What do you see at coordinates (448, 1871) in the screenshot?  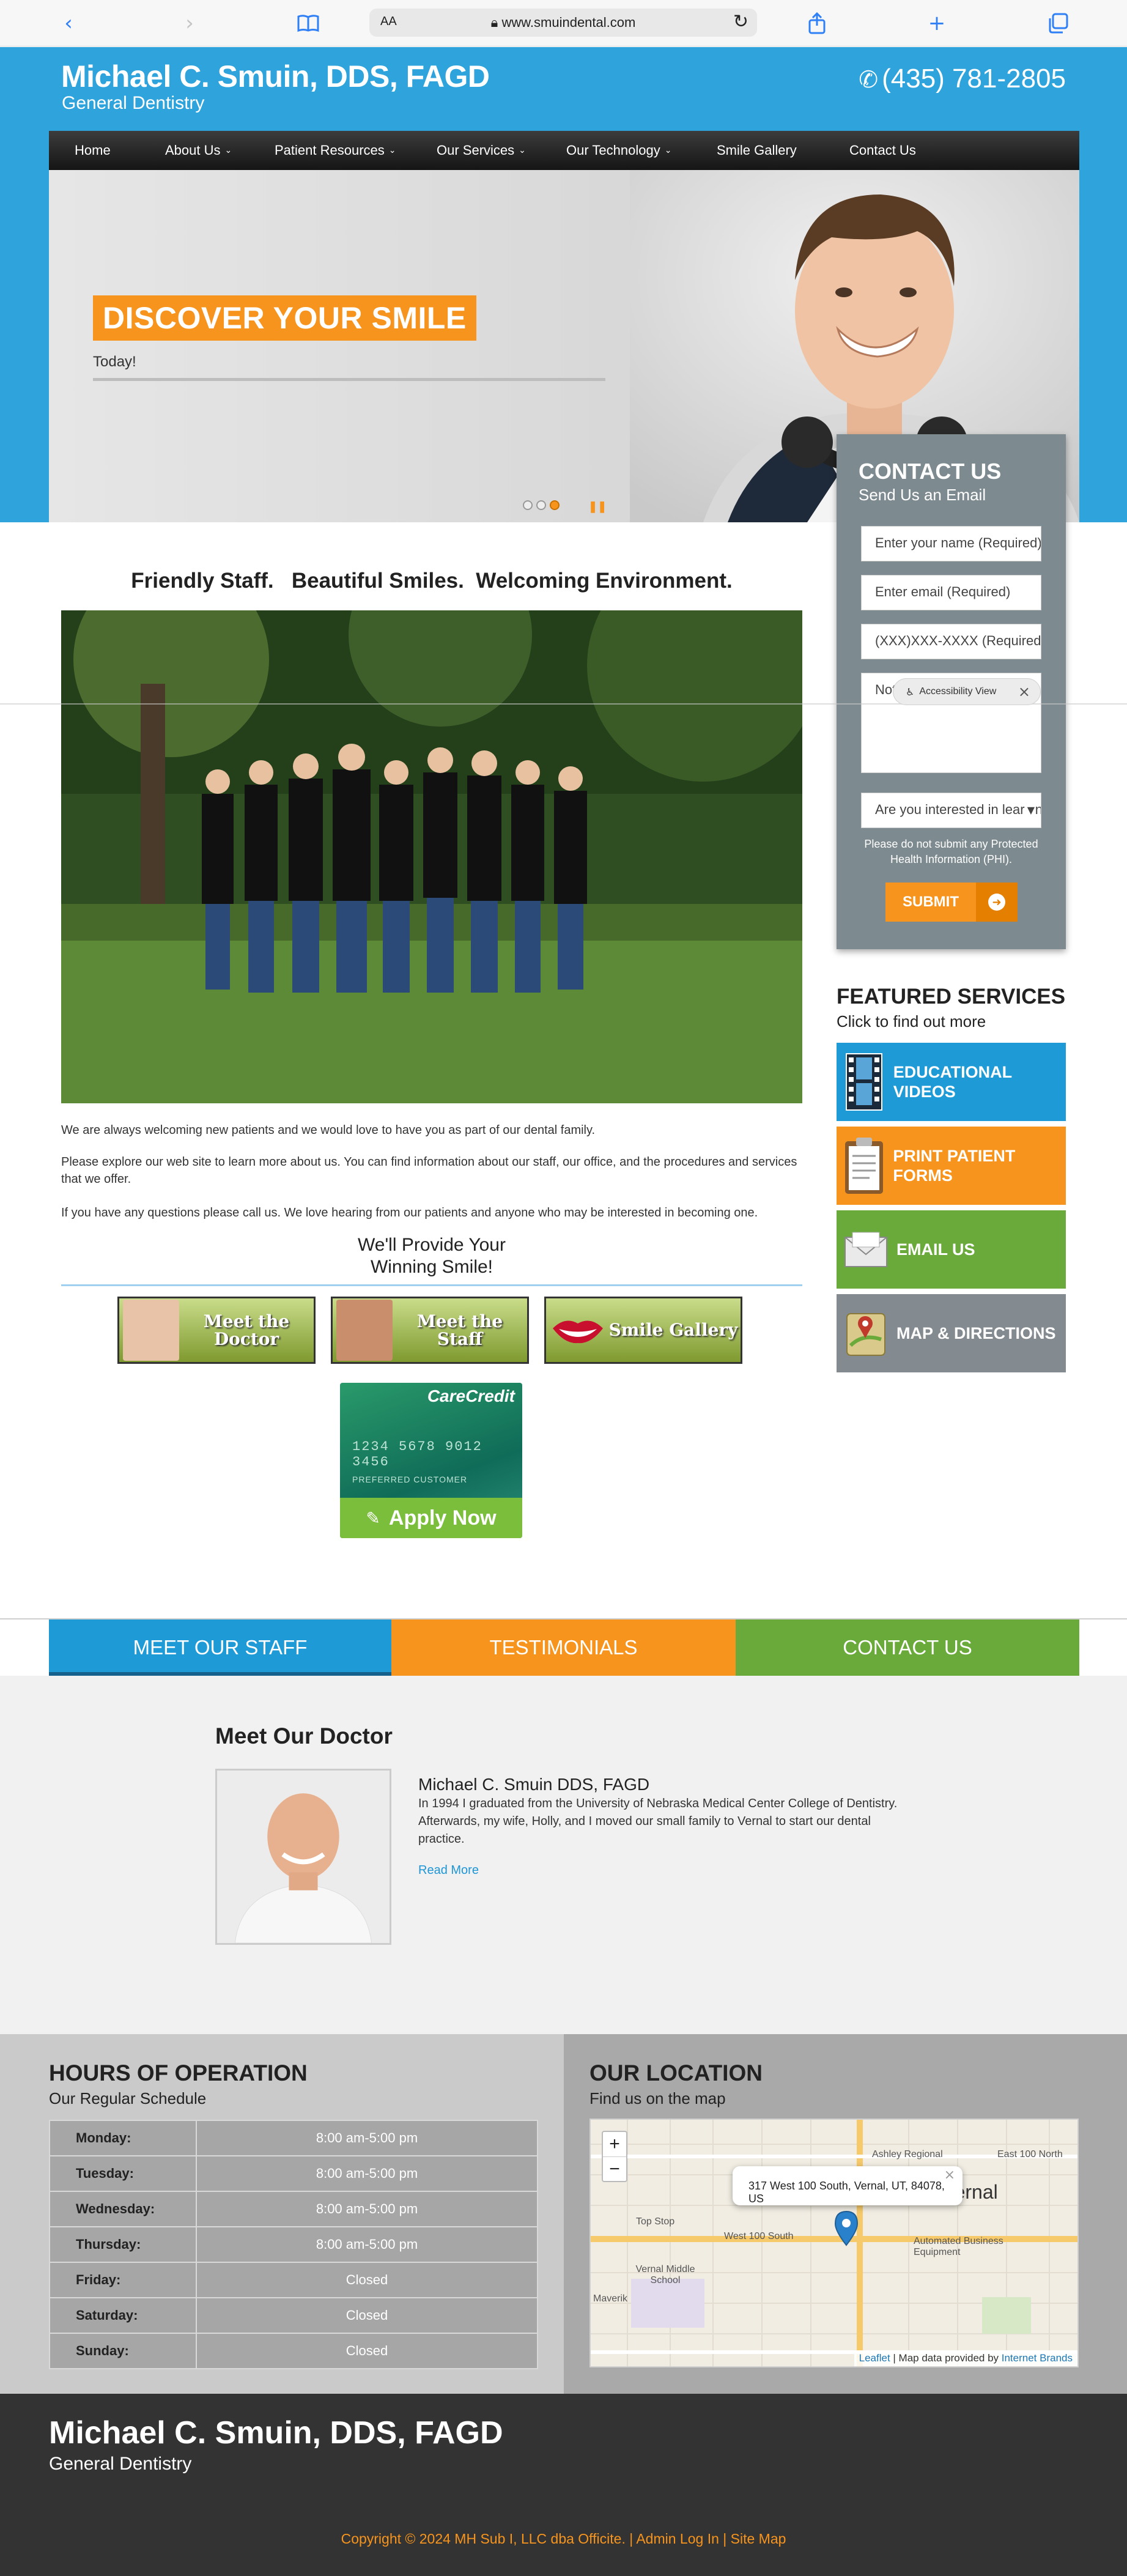 I see `read-more-link: Read More` at bounding box center [448, 1871].